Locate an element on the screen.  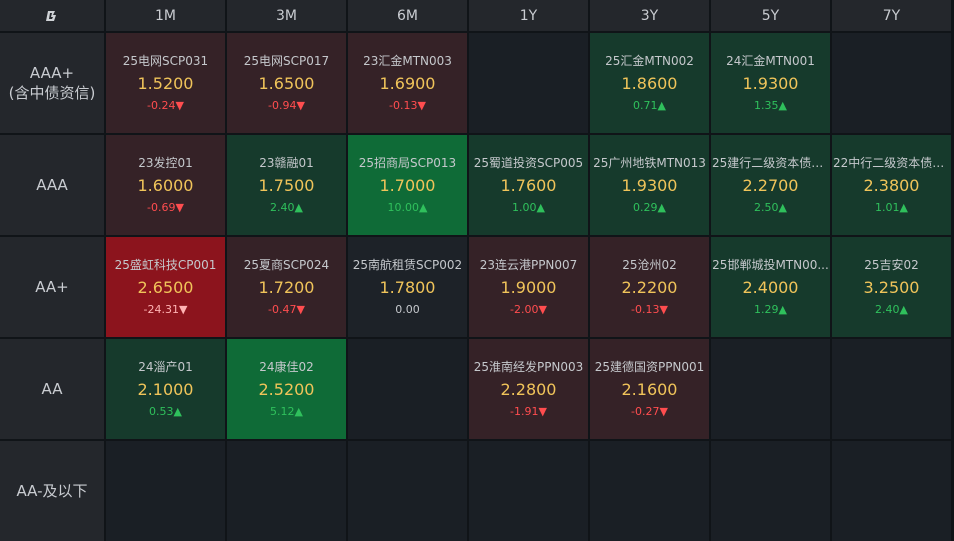
yield-change-value: -1.91 is located at coordinates (524, 411).